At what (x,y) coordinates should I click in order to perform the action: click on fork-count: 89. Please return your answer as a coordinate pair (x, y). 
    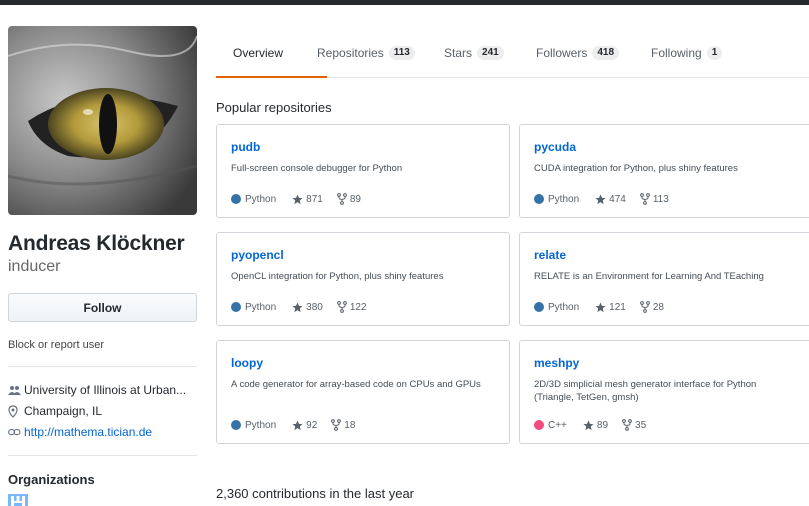
    Looking at the image, I should click on (355, 199).